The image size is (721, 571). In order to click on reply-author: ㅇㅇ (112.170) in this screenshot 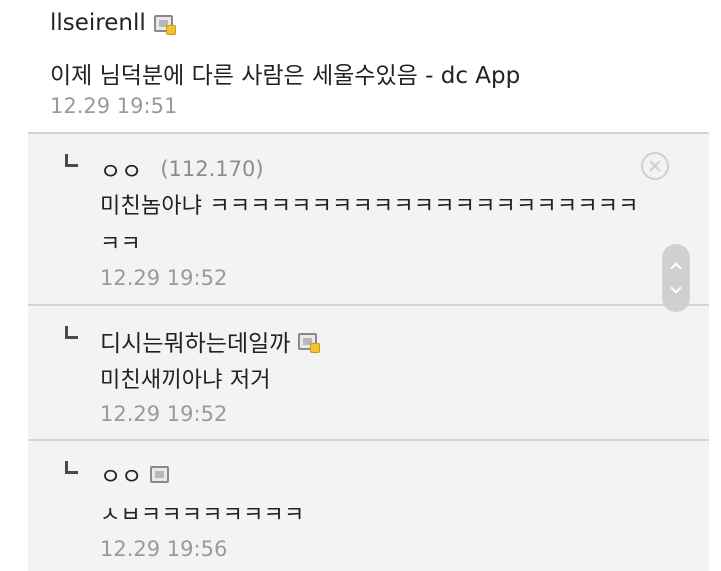, I will do `click(182, 169)`.